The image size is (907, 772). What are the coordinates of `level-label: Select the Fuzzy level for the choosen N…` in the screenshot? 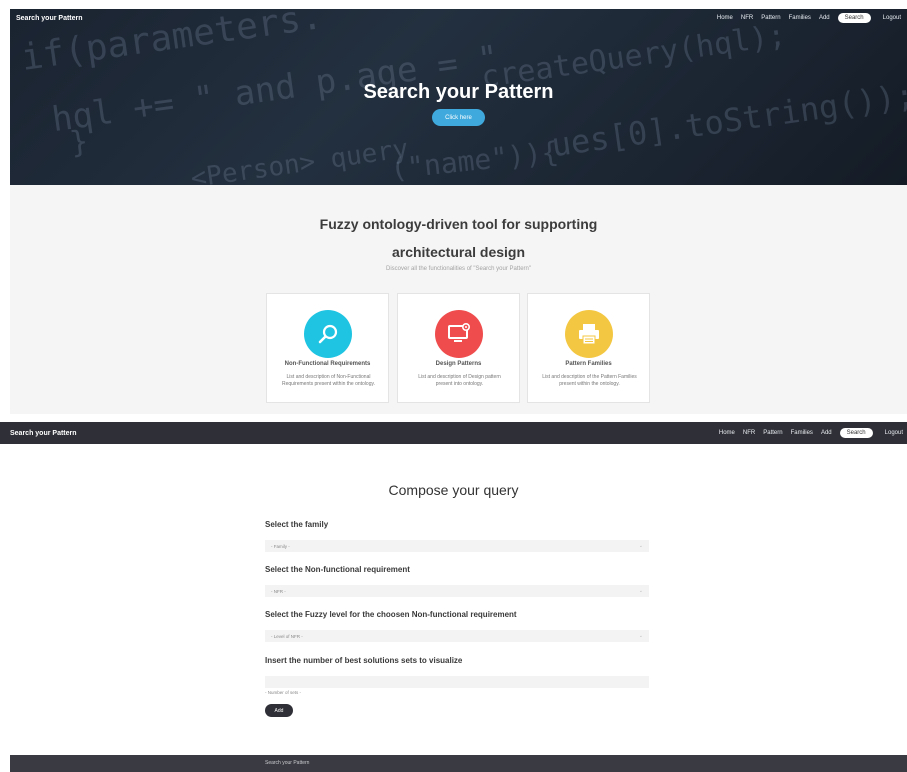 It's located at (391, 614).